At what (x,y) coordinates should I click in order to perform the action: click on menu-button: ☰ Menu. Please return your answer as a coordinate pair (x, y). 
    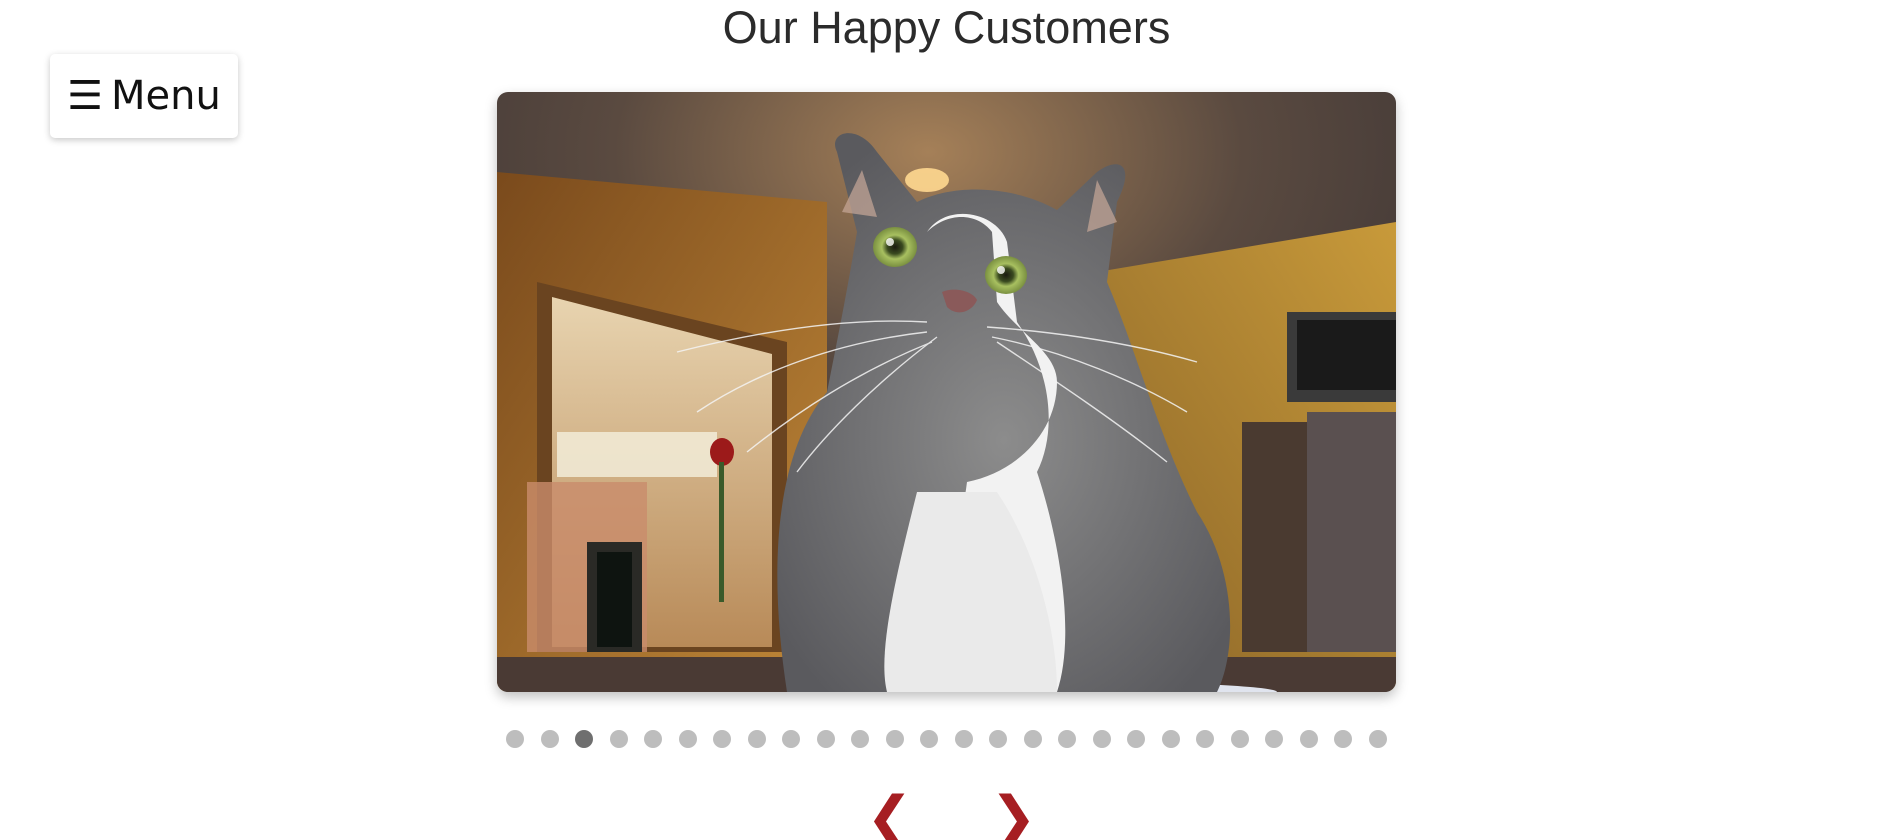
    Looking at the image, I should click on (144, 96).